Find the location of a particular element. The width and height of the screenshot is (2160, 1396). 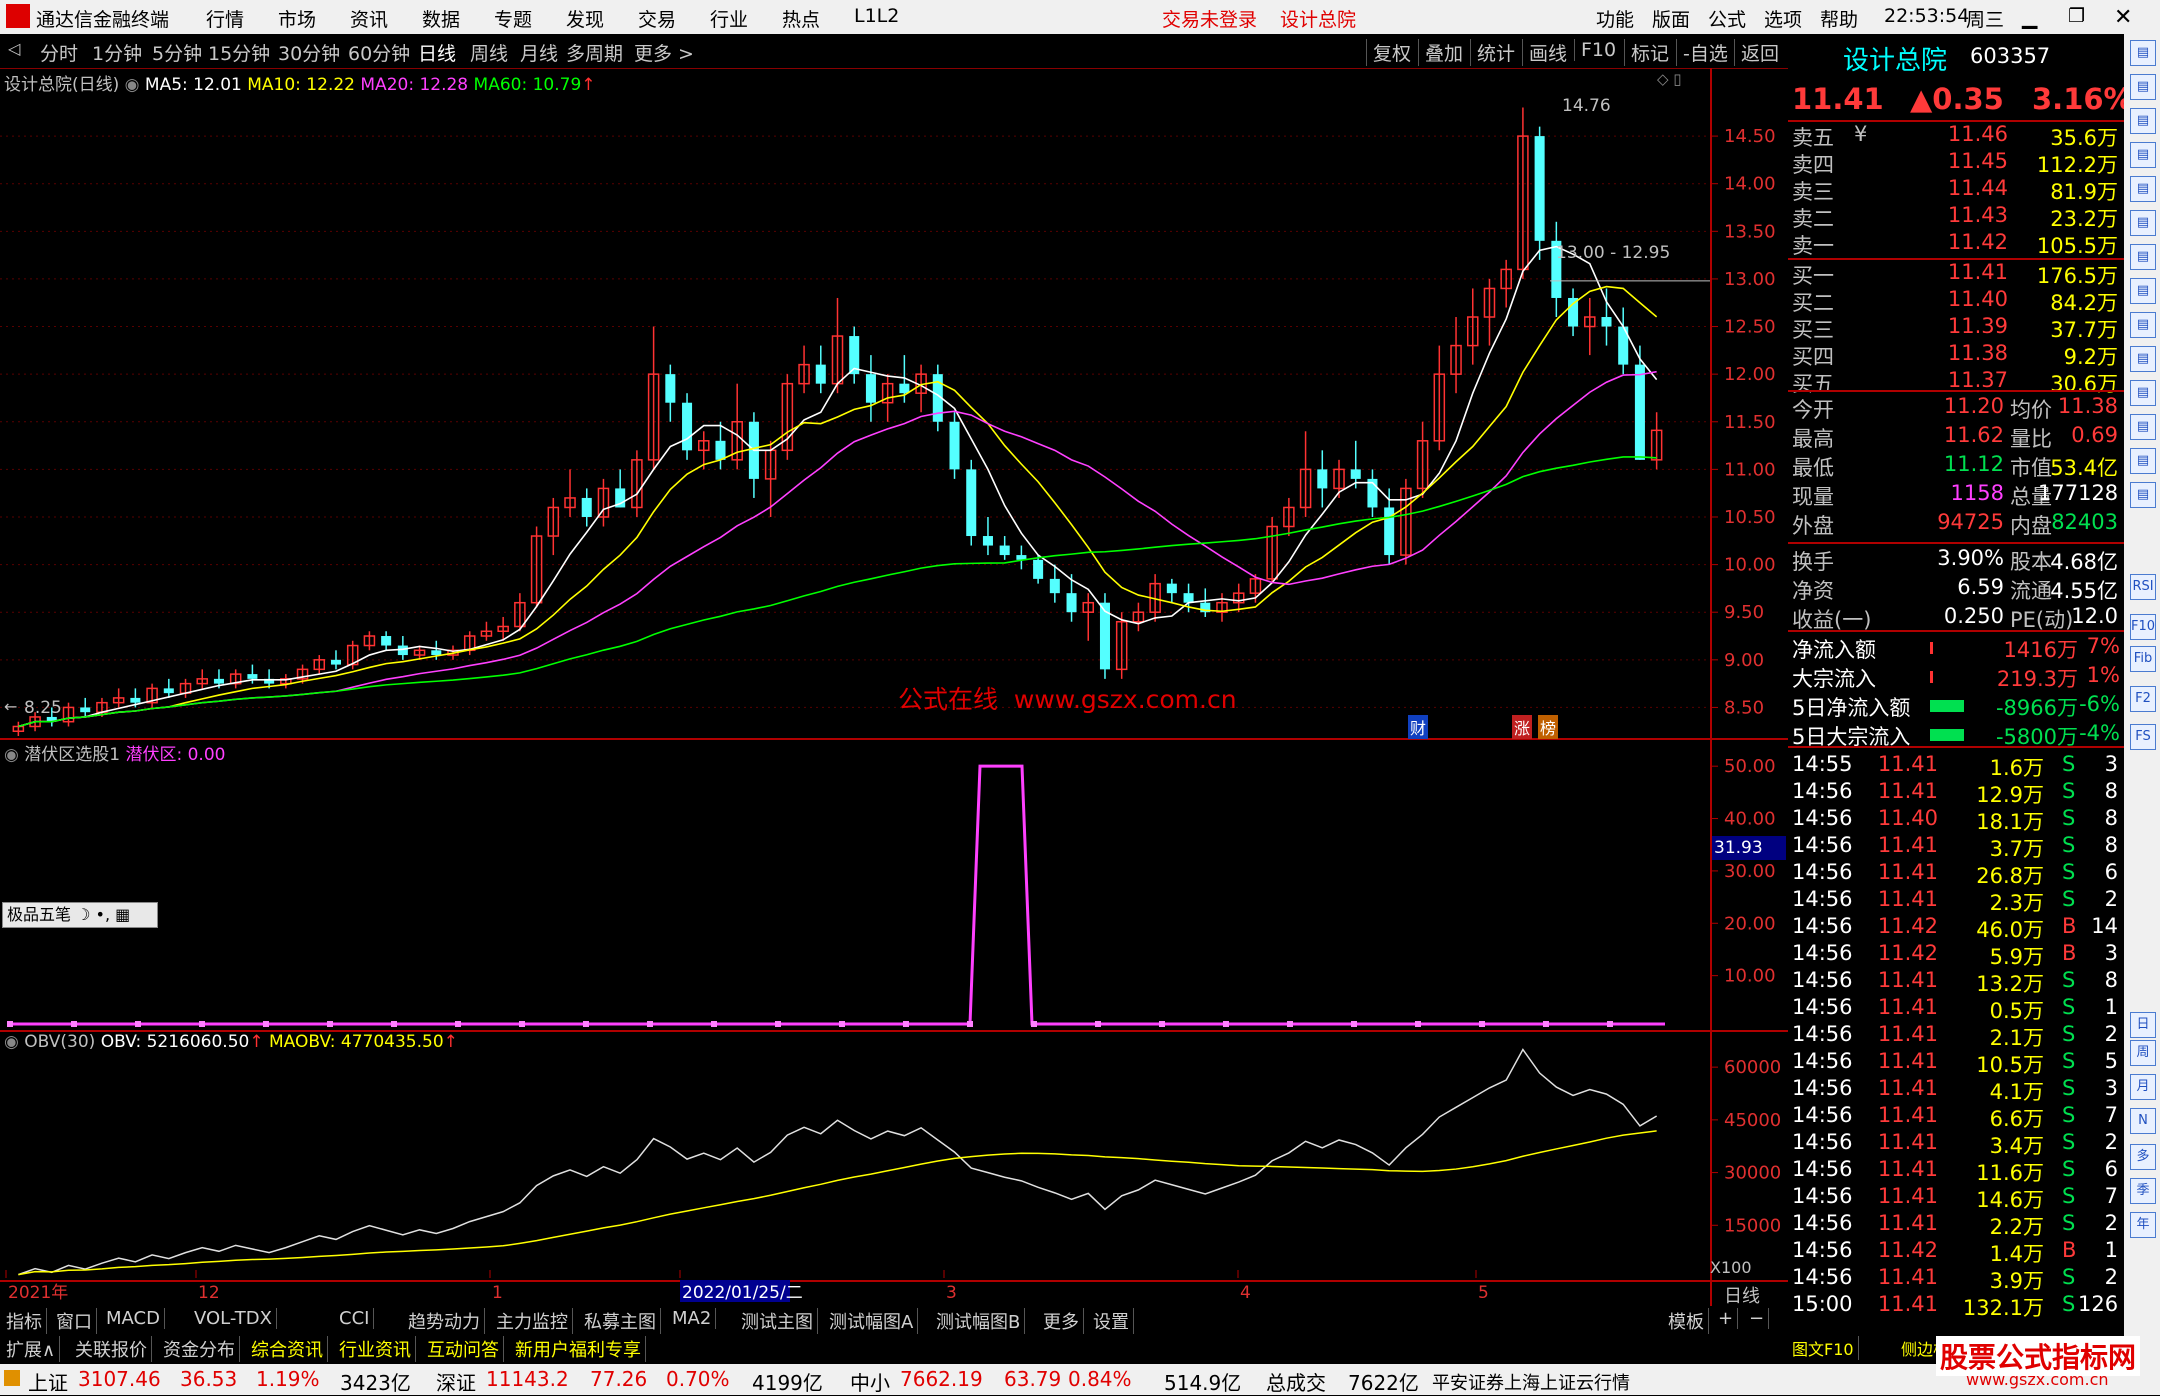

bid-row: 买四 11.38 9.2万 is located at coordinates (1956, 355).